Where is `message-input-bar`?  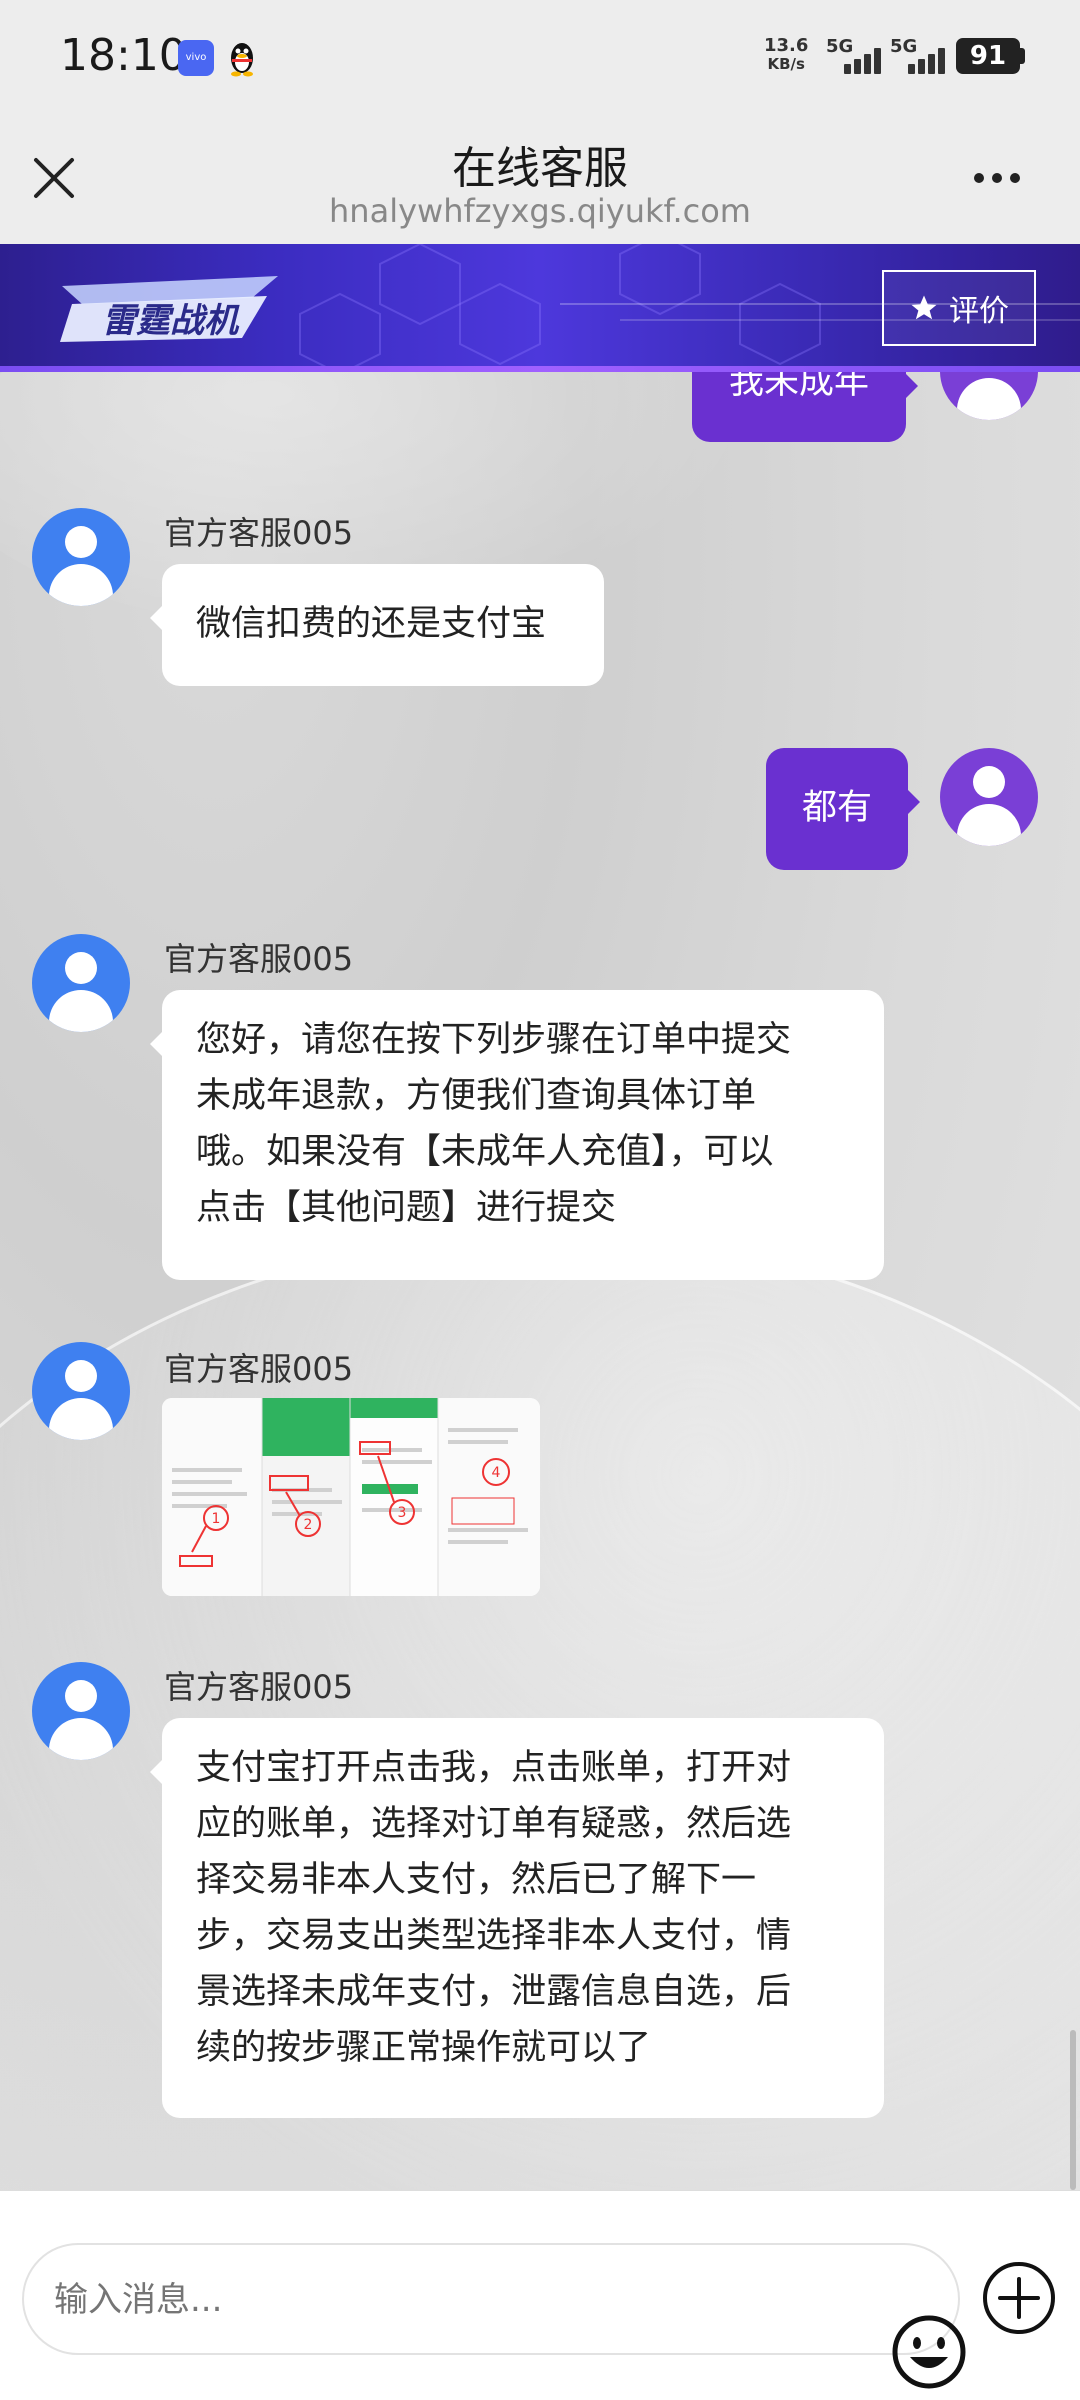
message-input-bar is located at coordinates (540, 2295).